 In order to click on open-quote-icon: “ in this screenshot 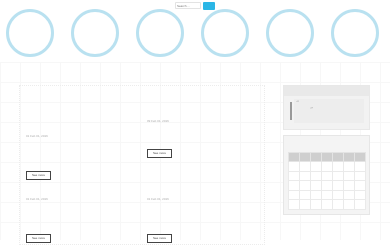, I will do `click(298, 103)`.